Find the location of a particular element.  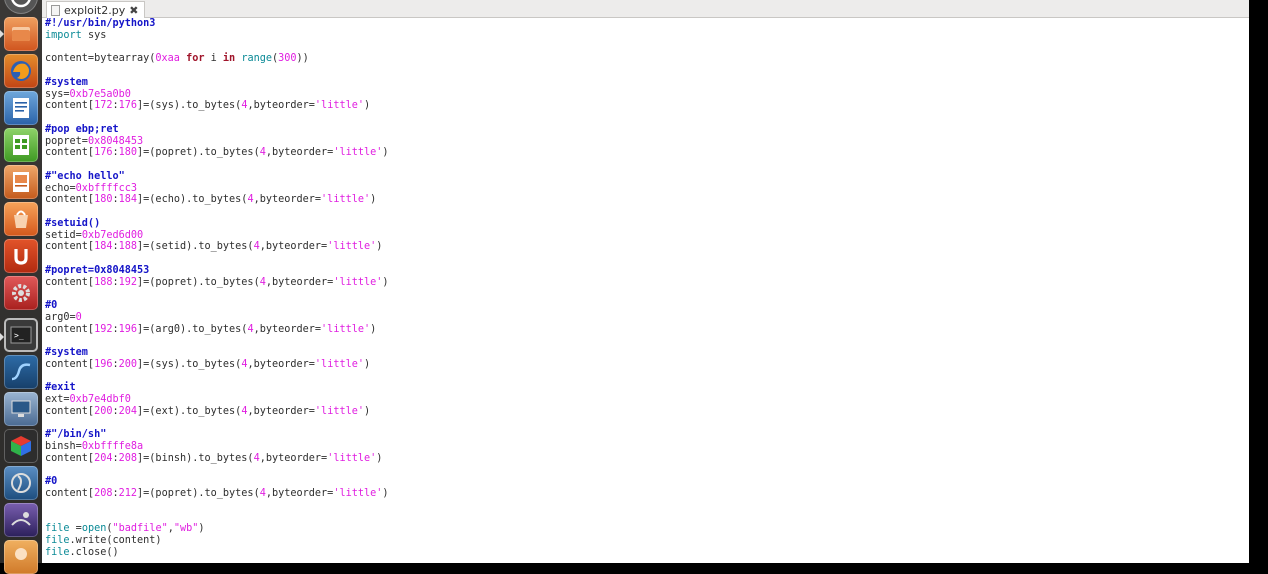

code-token: 0xb7ed6d00 is located at coordinates (112, 235).